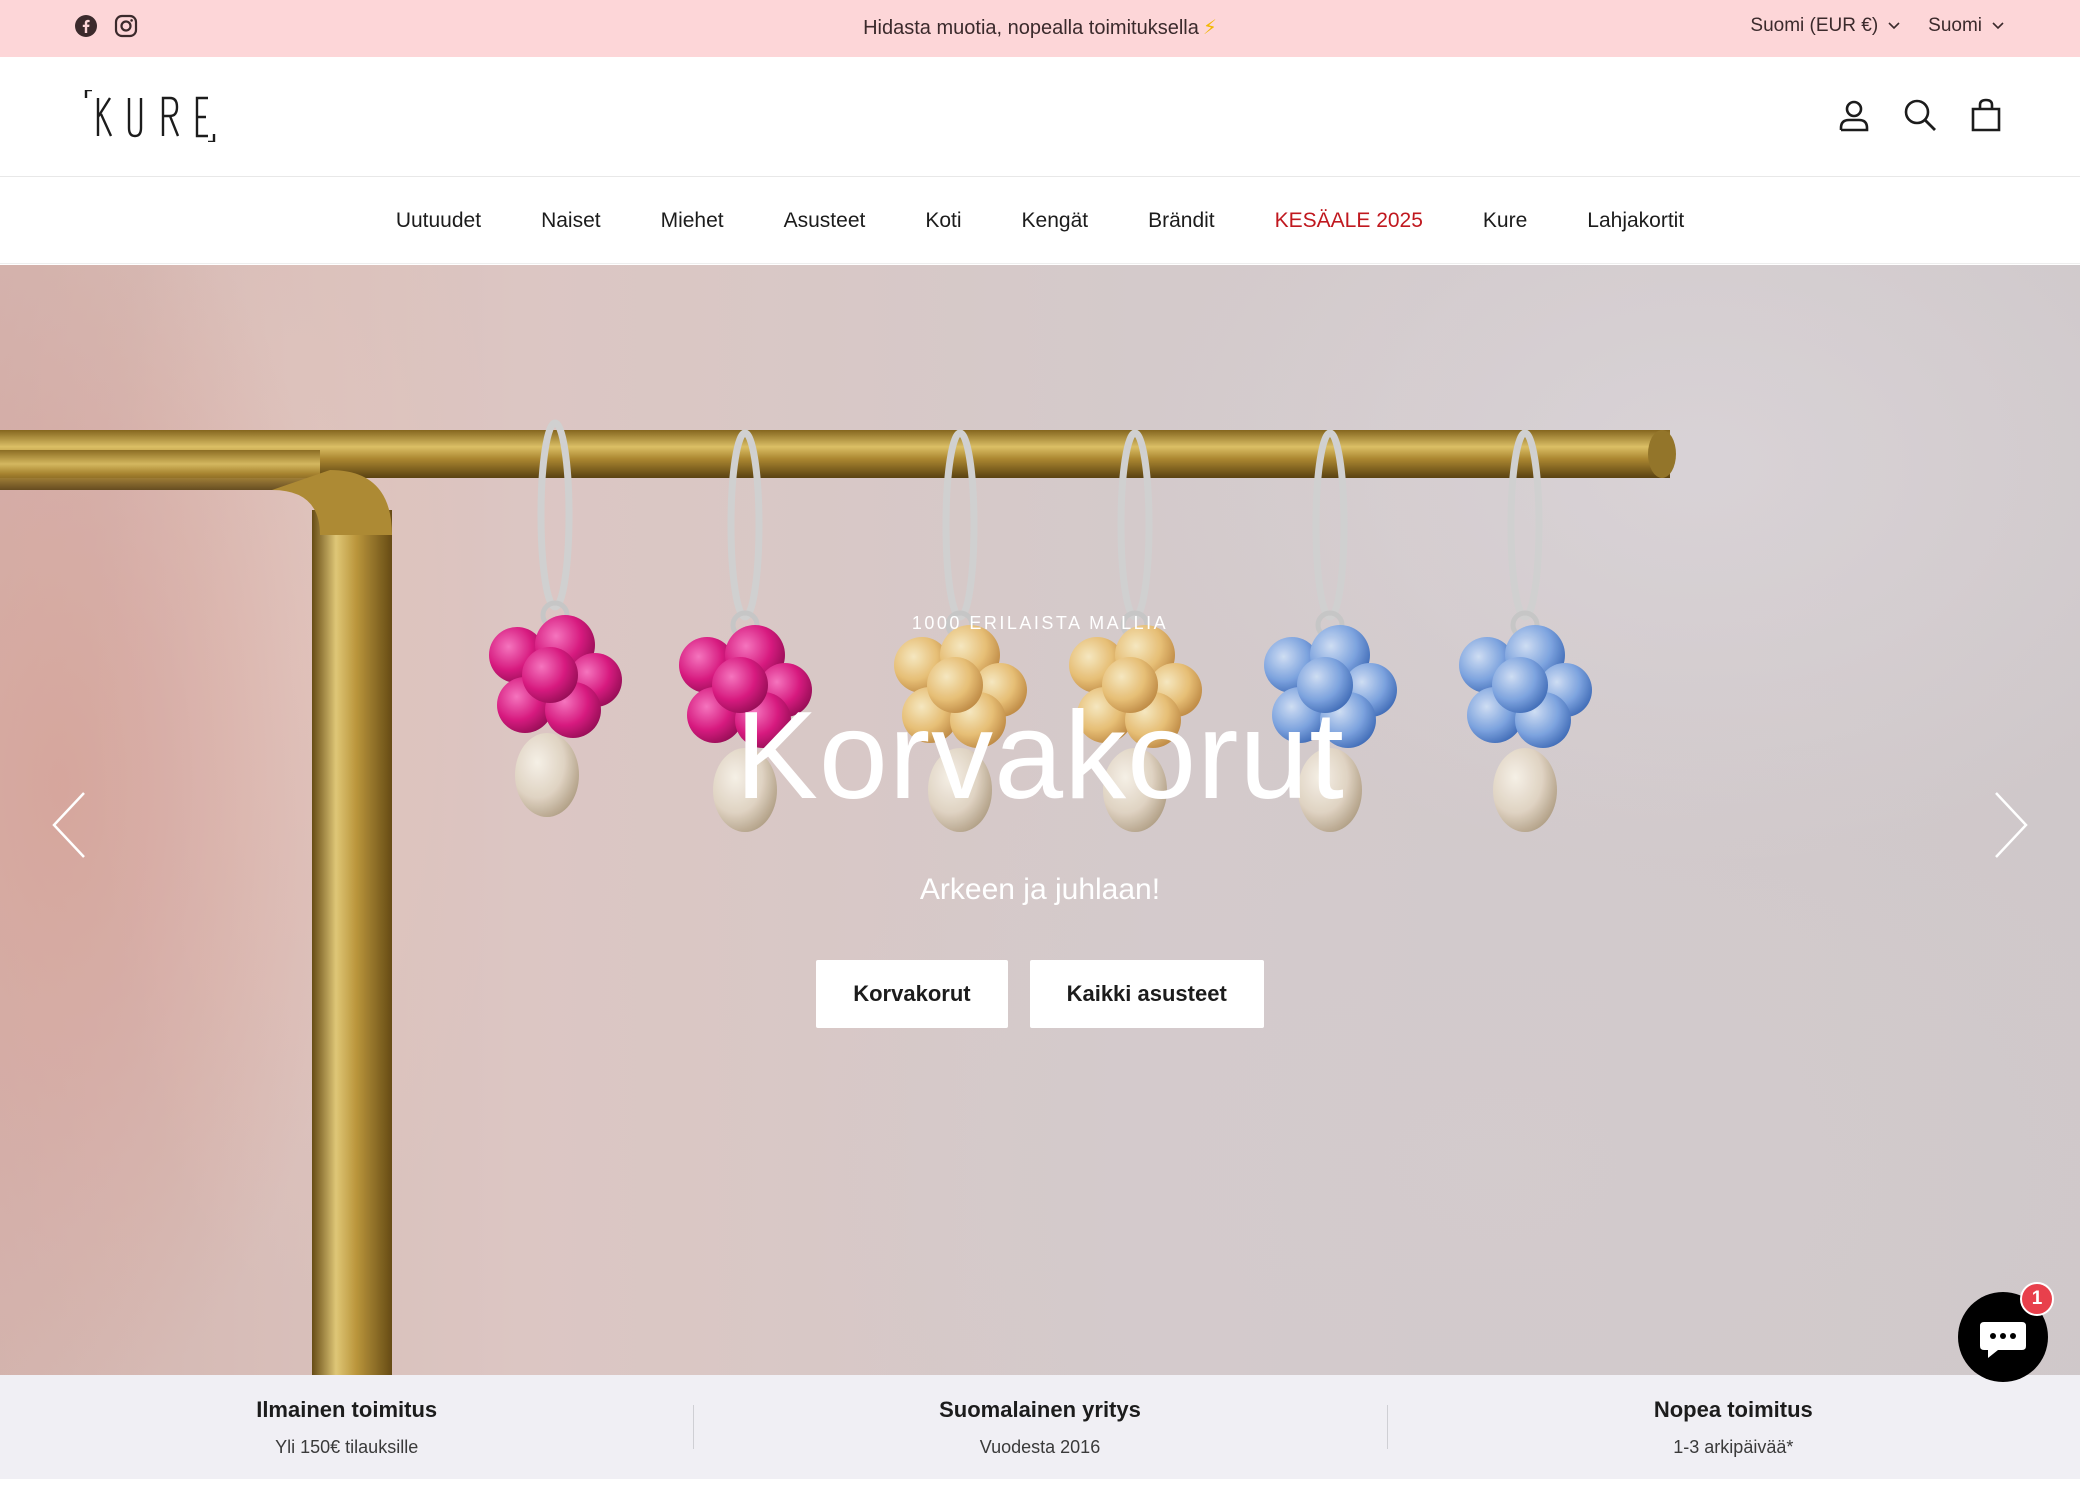 The height and width of the screenshot is (1506, 2080). Describe the element at coordinates (1040, 889) in the screenshot. I see `hero-subheading: Arkeen ja juhlaan!` at that location.